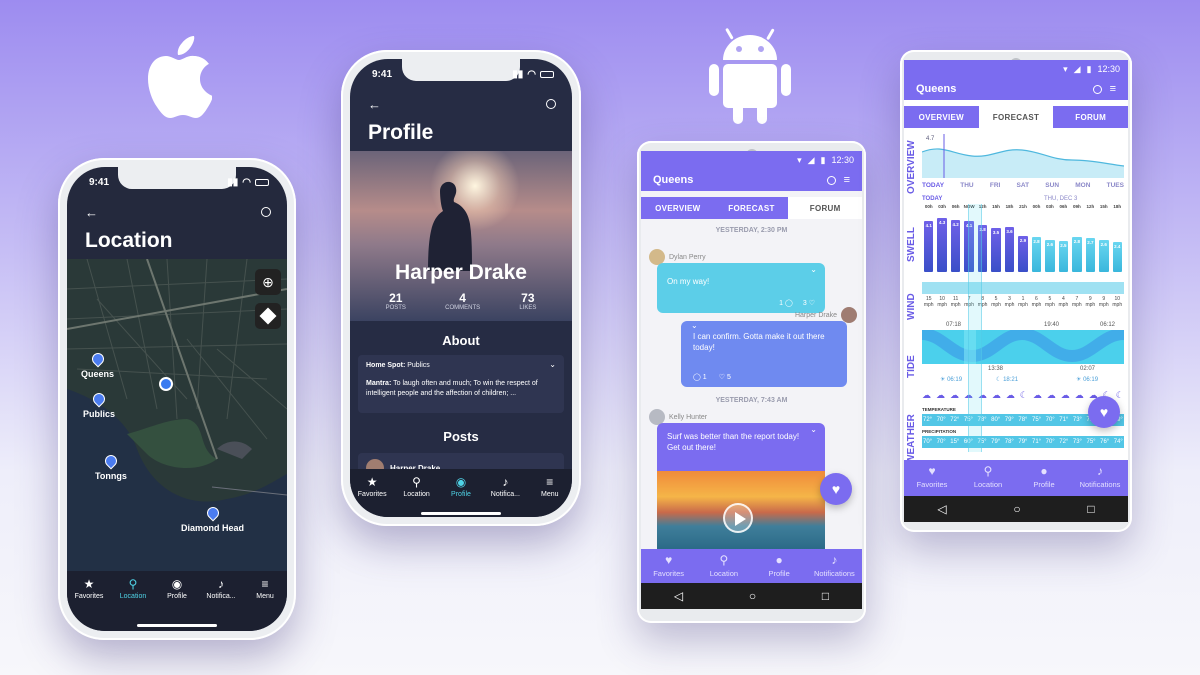 The height and width of the screenshot is (675, 1200). What do you see at coordinates (111, 466) in the screenshot?
I see `map-pin-tonngs: Tonngs` at bounding box center [111, 466].